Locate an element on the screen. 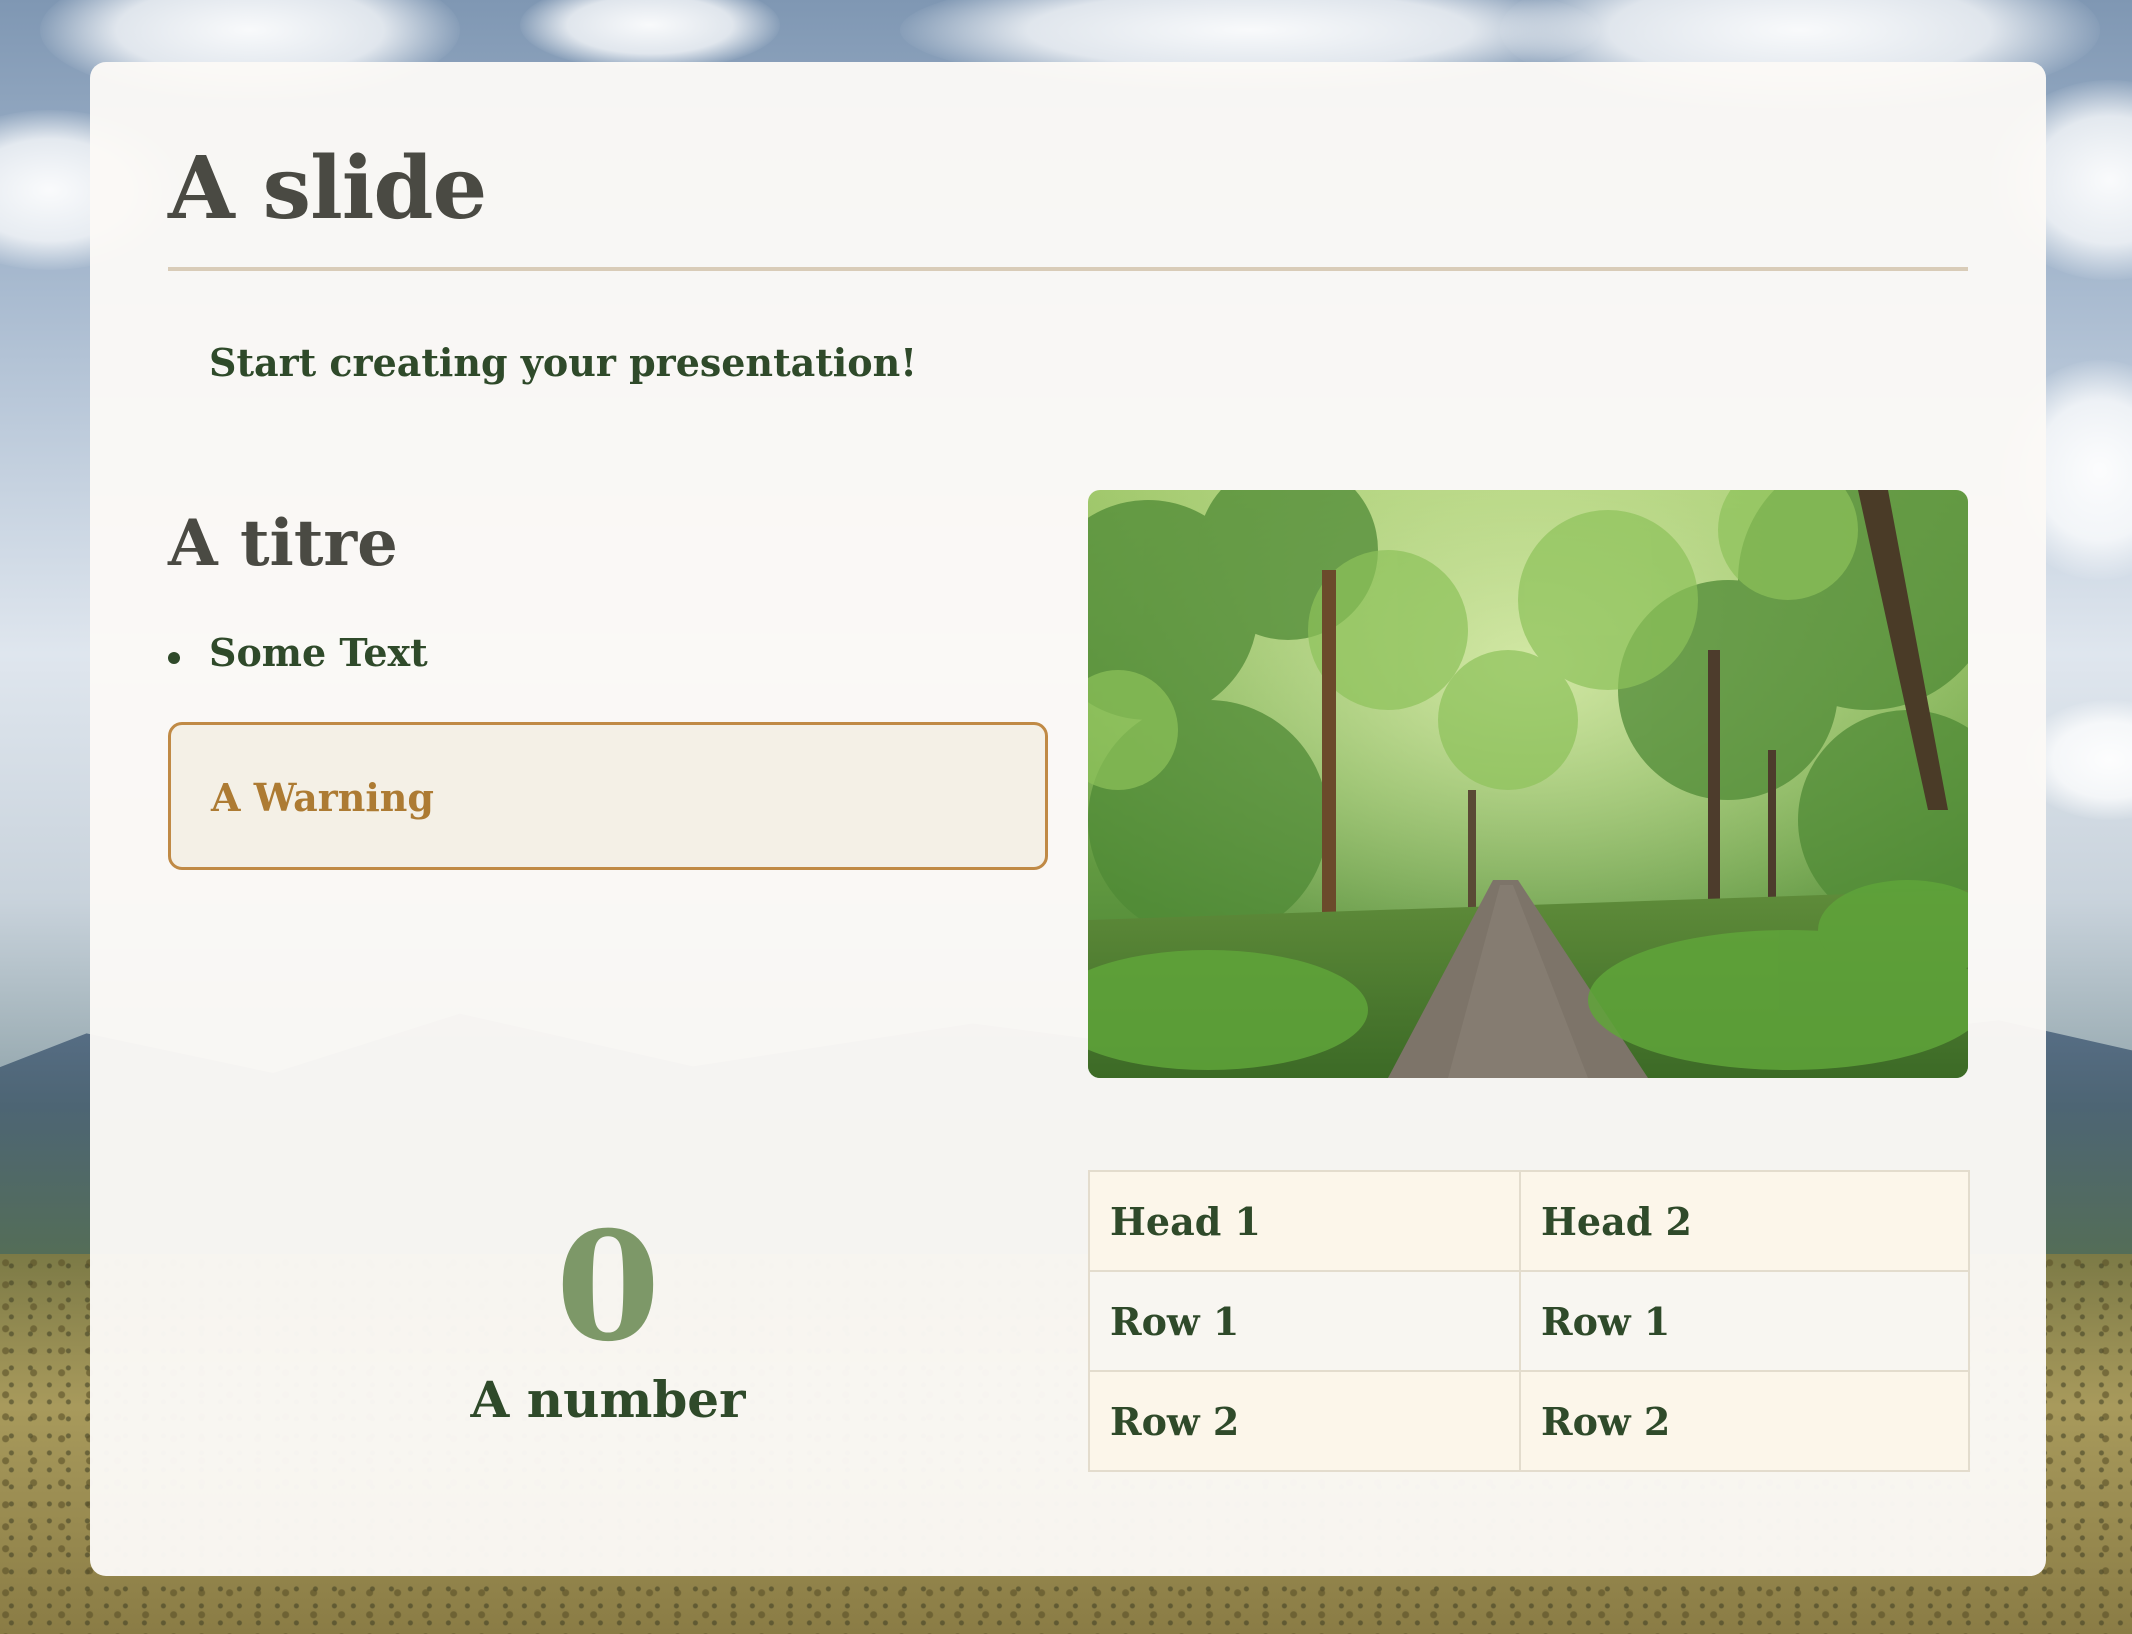 This screenshot has width=2132, height=1634. table-header-cell: Head 1 is located at coordinates (1304, 1221).